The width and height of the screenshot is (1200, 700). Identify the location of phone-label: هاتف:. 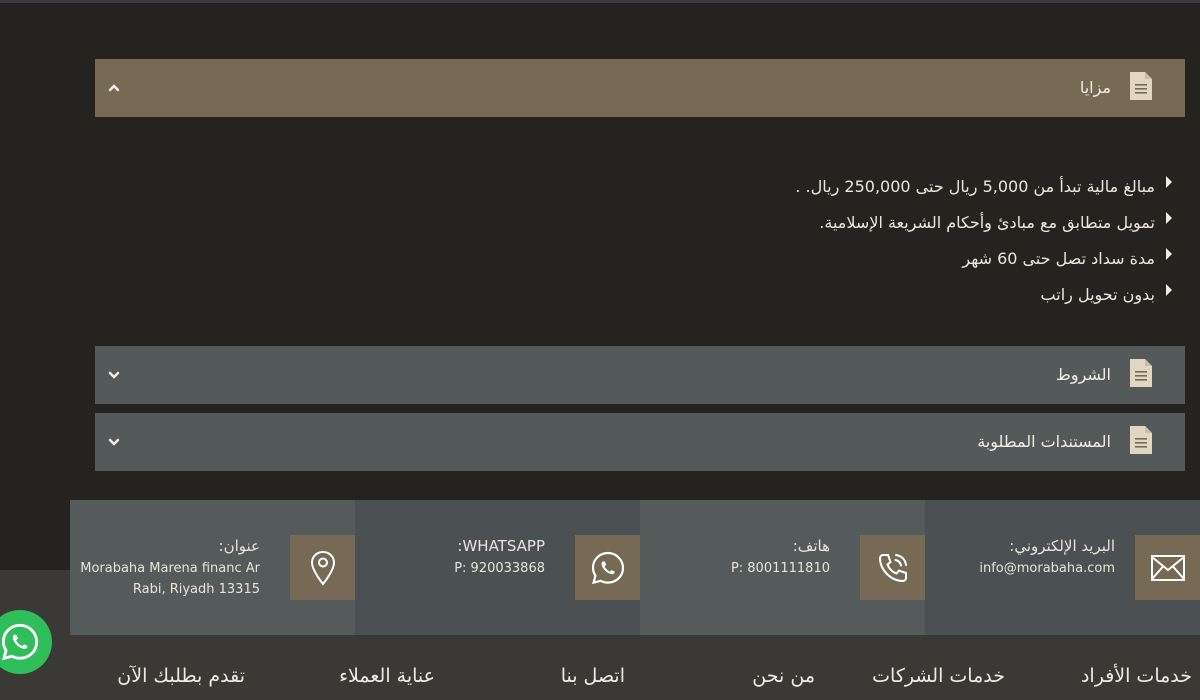
(811, 546).